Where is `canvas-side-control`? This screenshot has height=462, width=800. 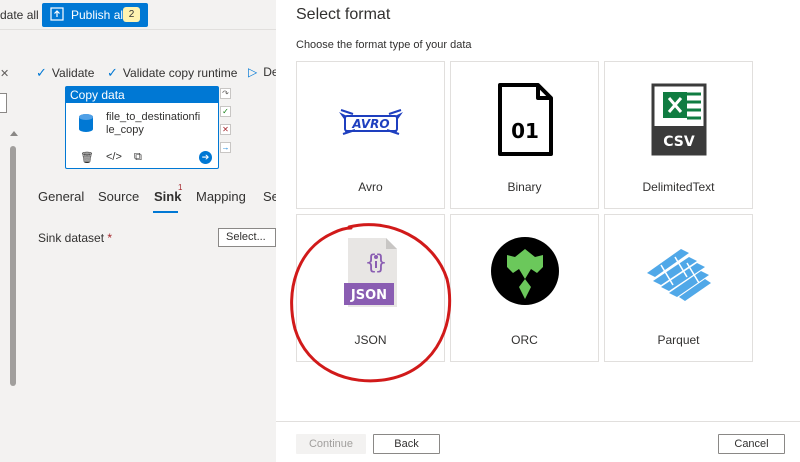 canvas-side-control is located at coordinates (3, 103).